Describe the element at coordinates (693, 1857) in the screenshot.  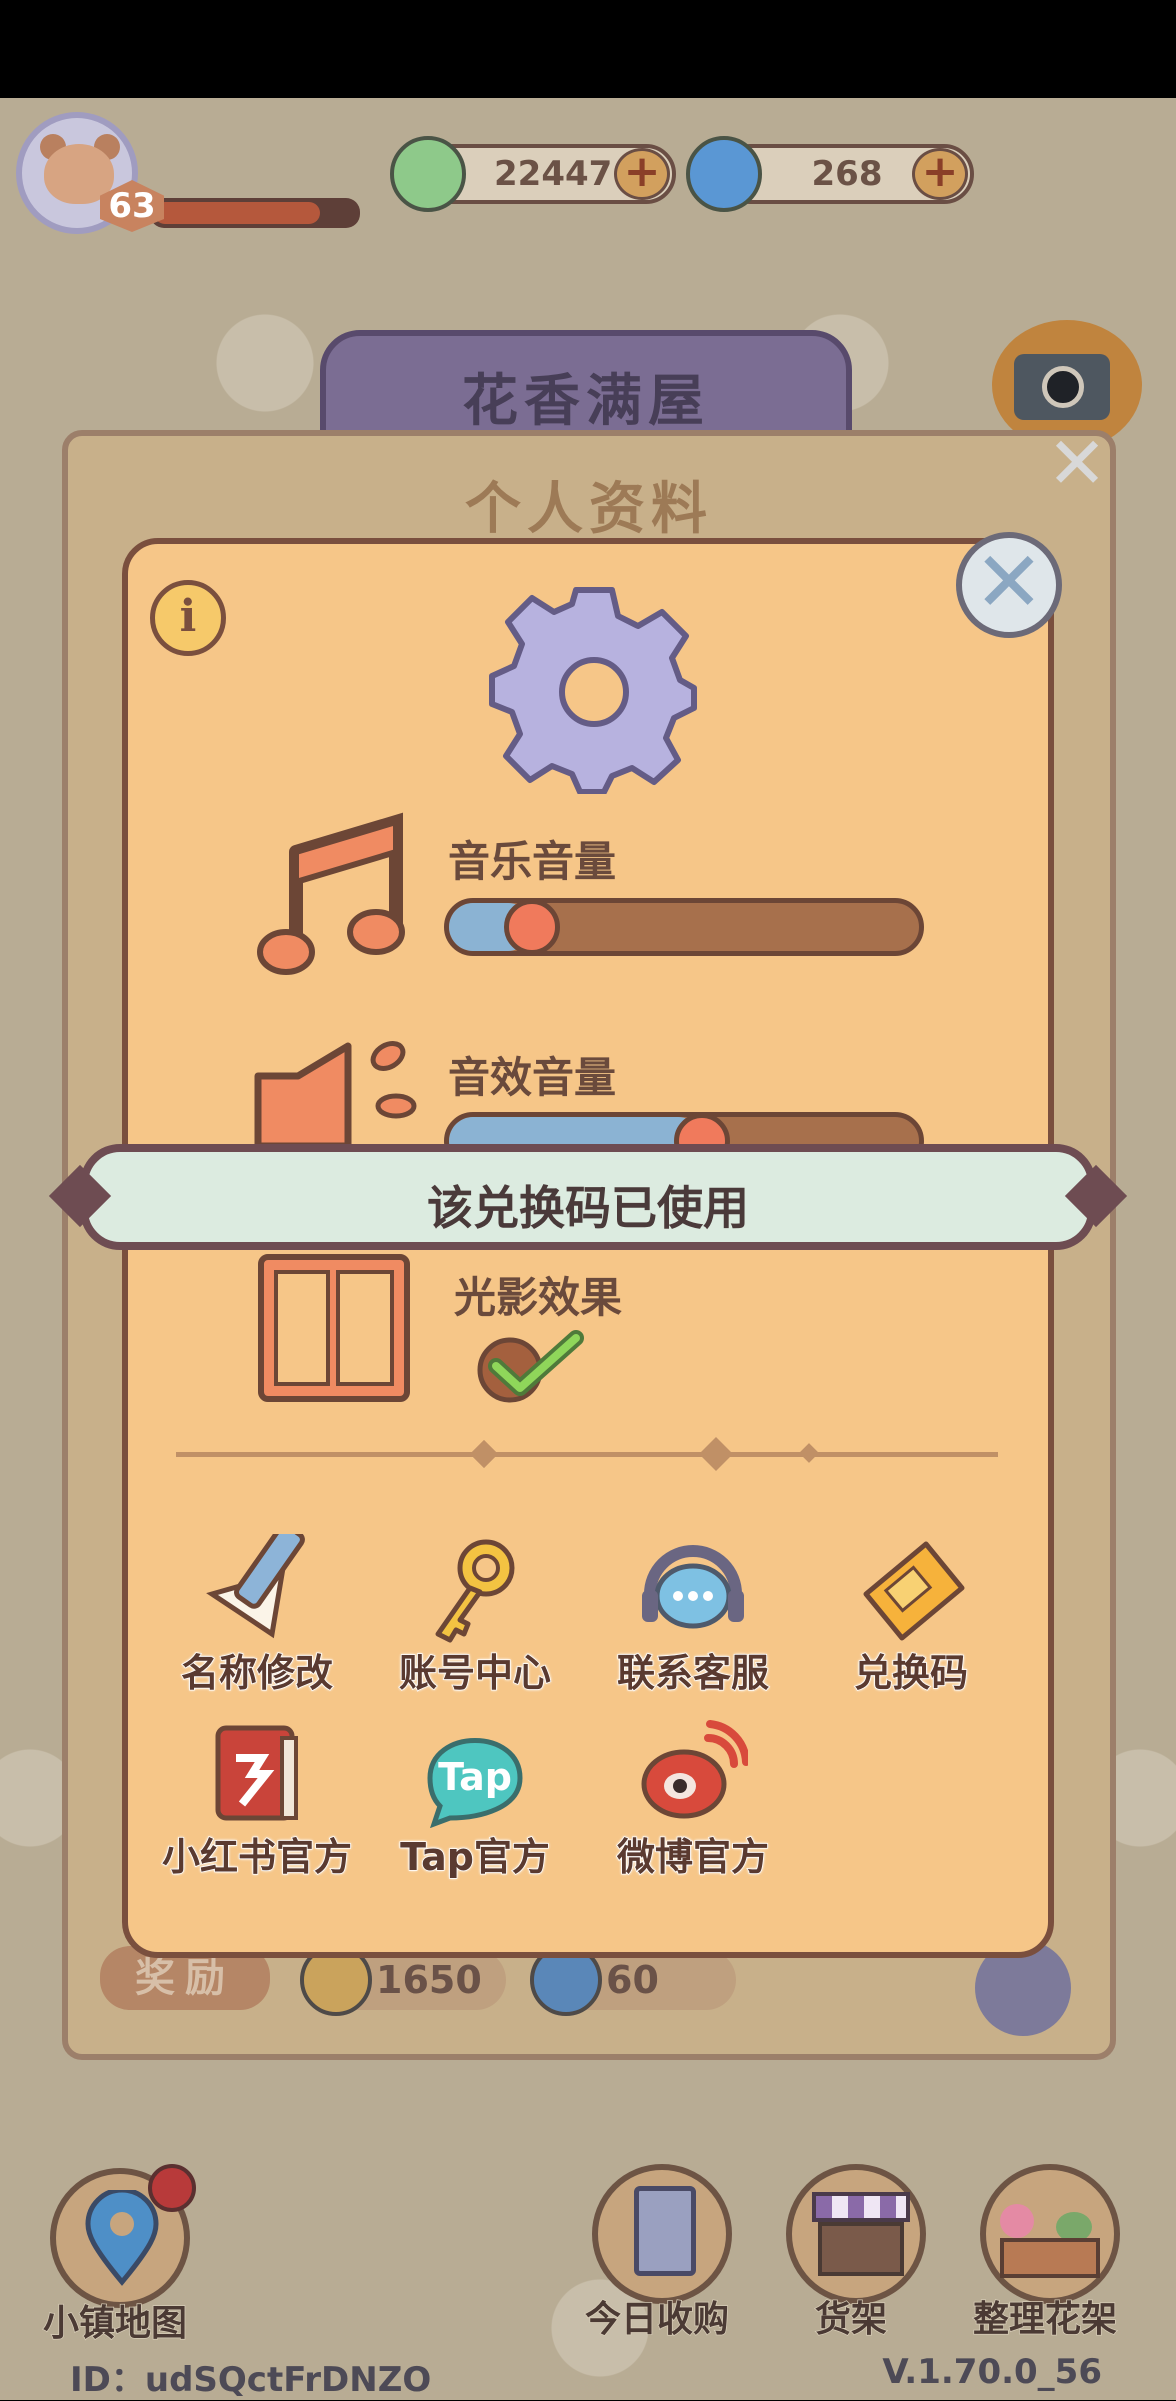
I see `weibo-label: 微博官方` at that location.